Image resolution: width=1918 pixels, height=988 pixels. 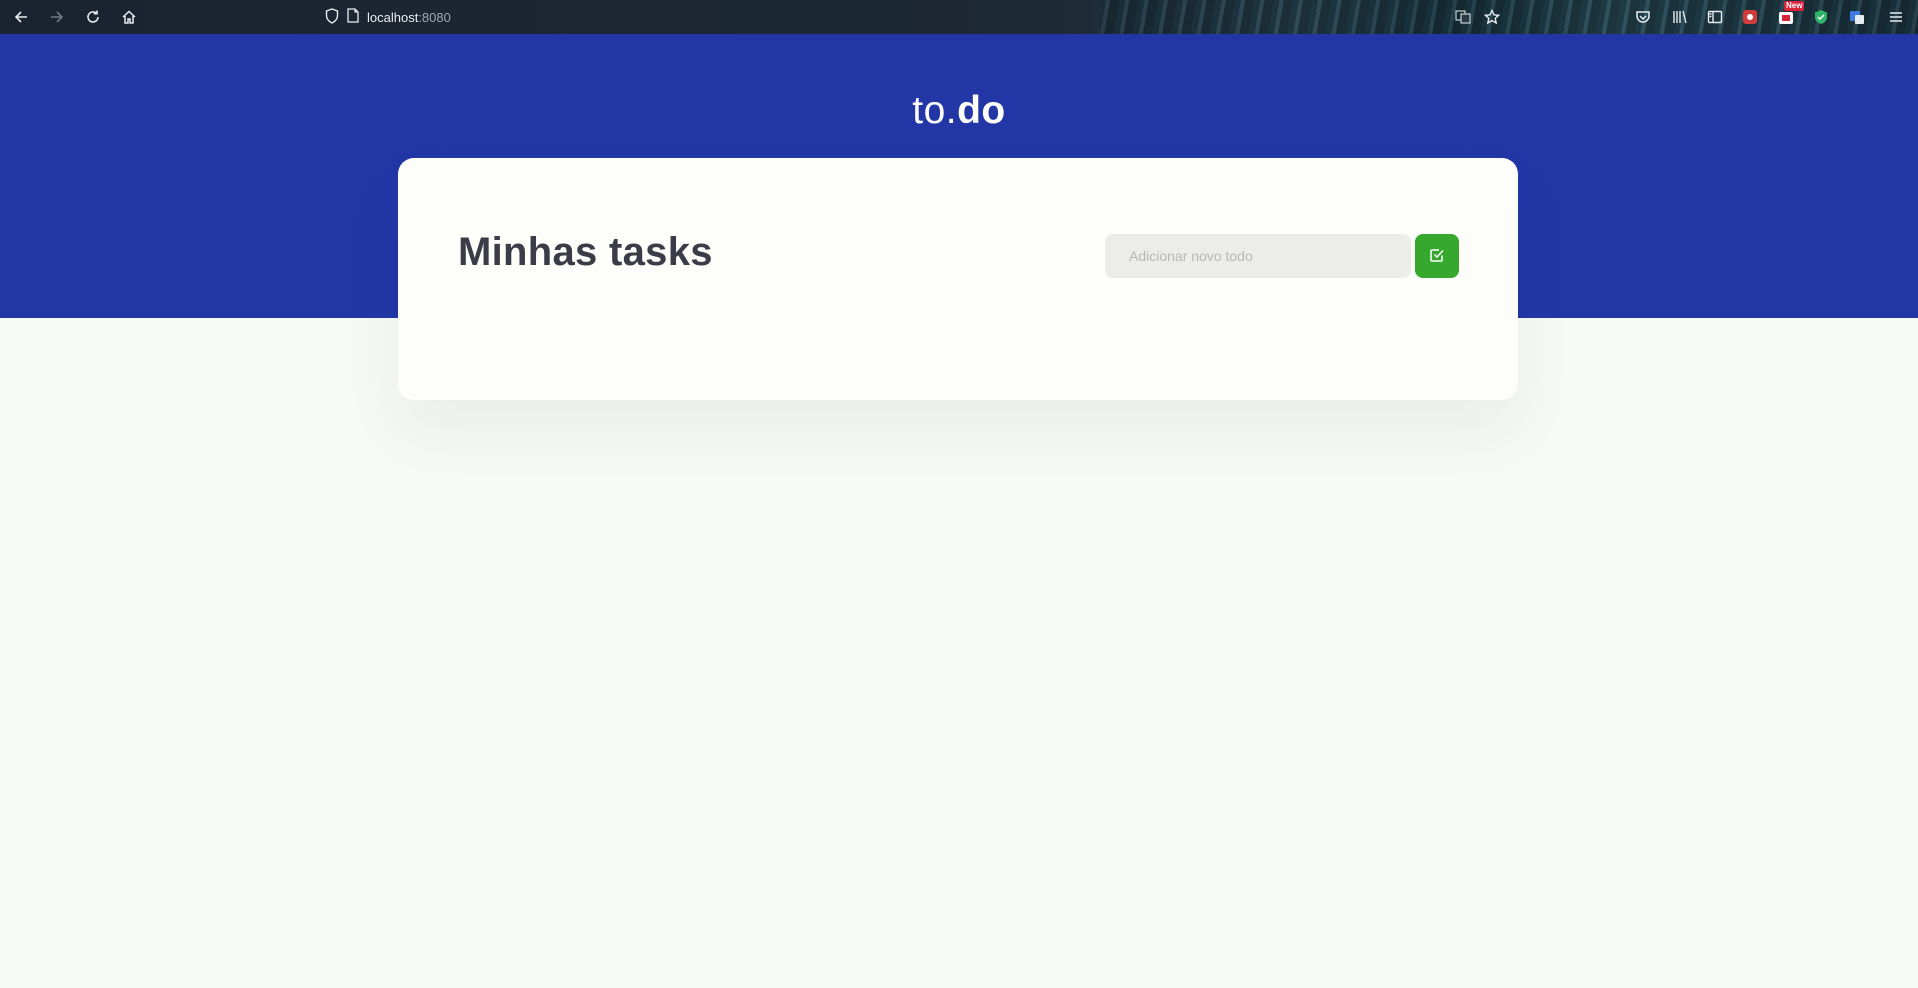 What do you see at coordinates (332, 17) in the screenshot?
I see `shield-icon` at bounding box center [332, 17].